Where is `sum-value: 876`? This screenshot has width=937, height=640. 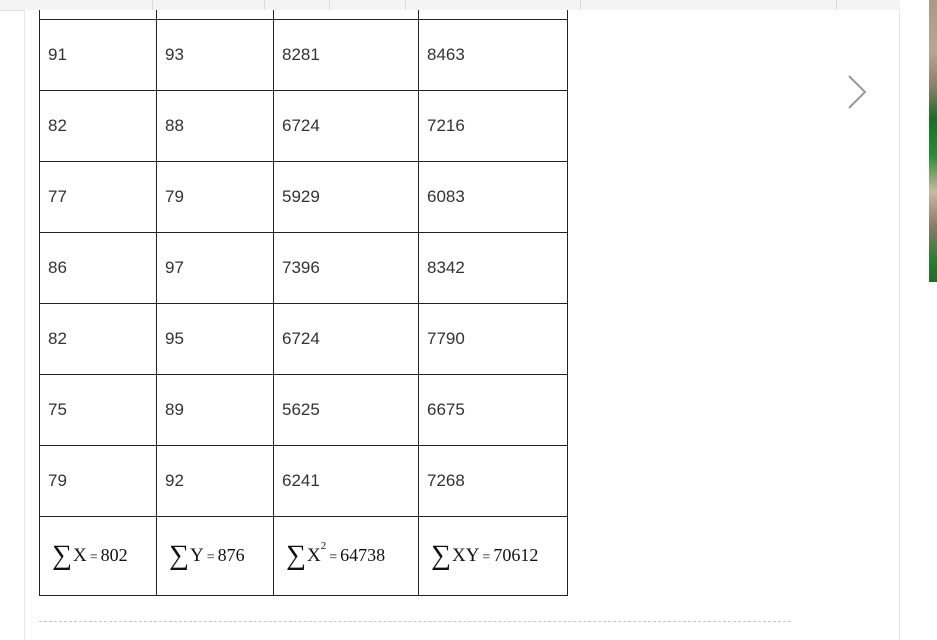 sum-value: 876 is located at coordinates (231, 555).